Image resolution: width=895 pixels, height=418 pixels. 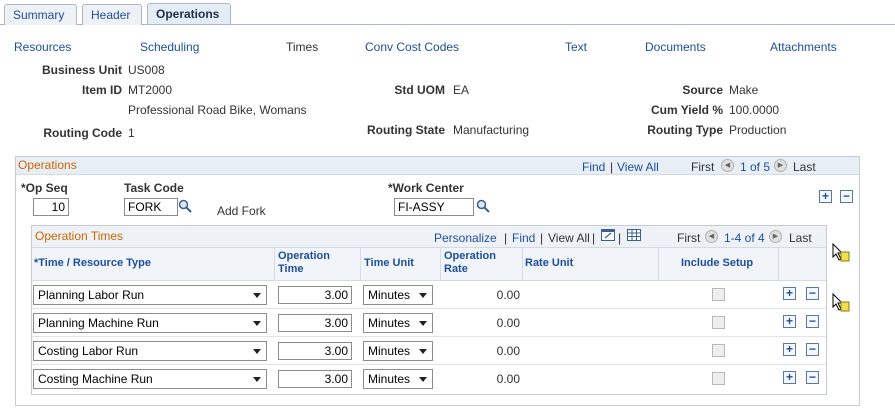 I want to click on task-code-input, so click(x=151, y=207).